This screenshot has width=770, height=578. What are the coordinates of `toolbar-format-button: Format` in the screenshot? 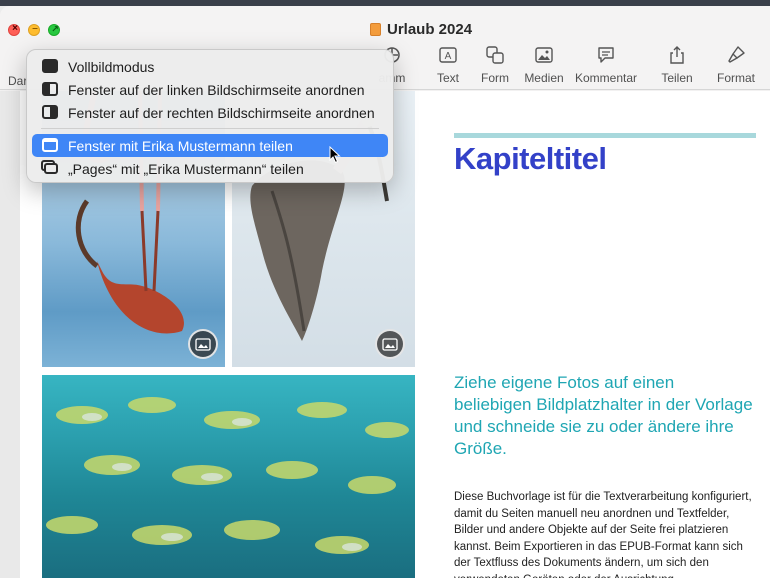 It's located at (735, 66).